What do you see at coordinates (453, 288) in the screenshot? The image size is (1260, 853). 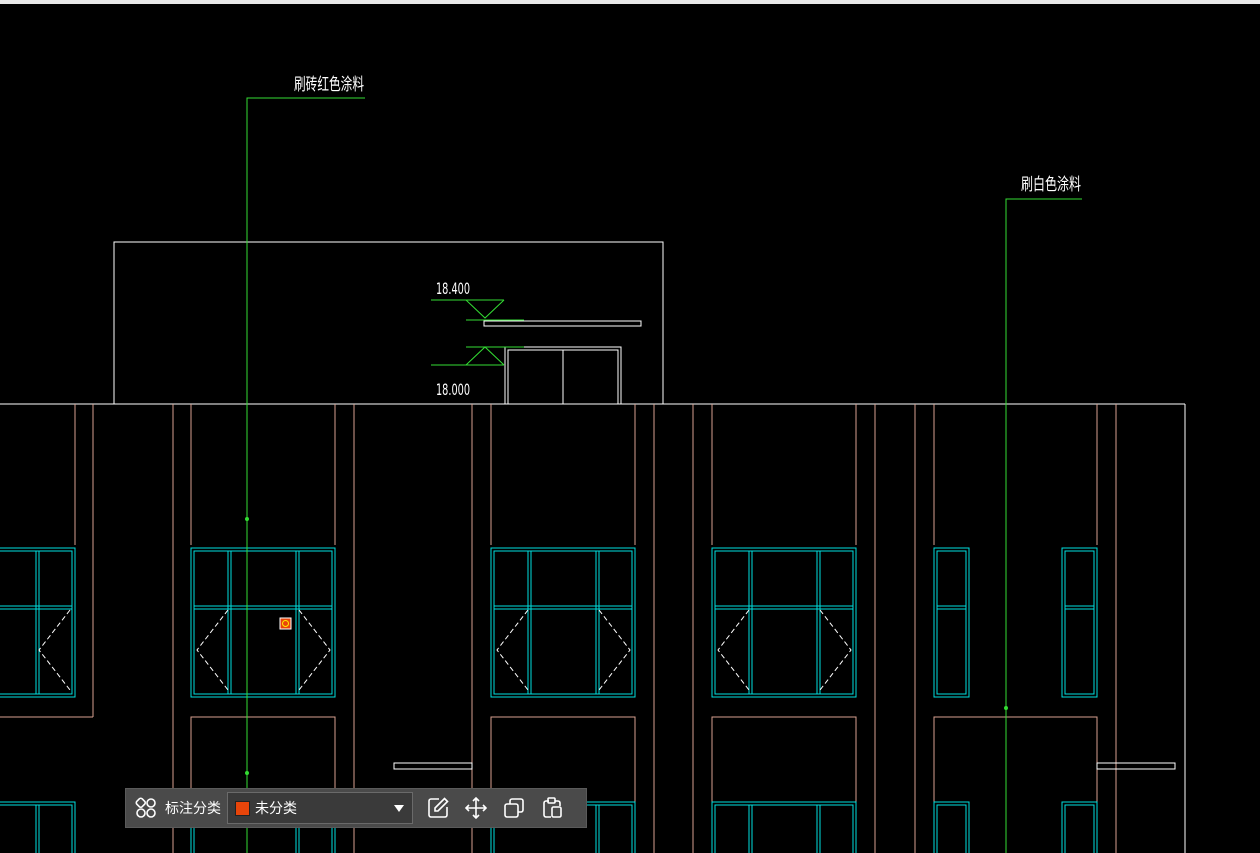 I see `elevation-label-upper: 18.400` at bounding box center [453, 288].